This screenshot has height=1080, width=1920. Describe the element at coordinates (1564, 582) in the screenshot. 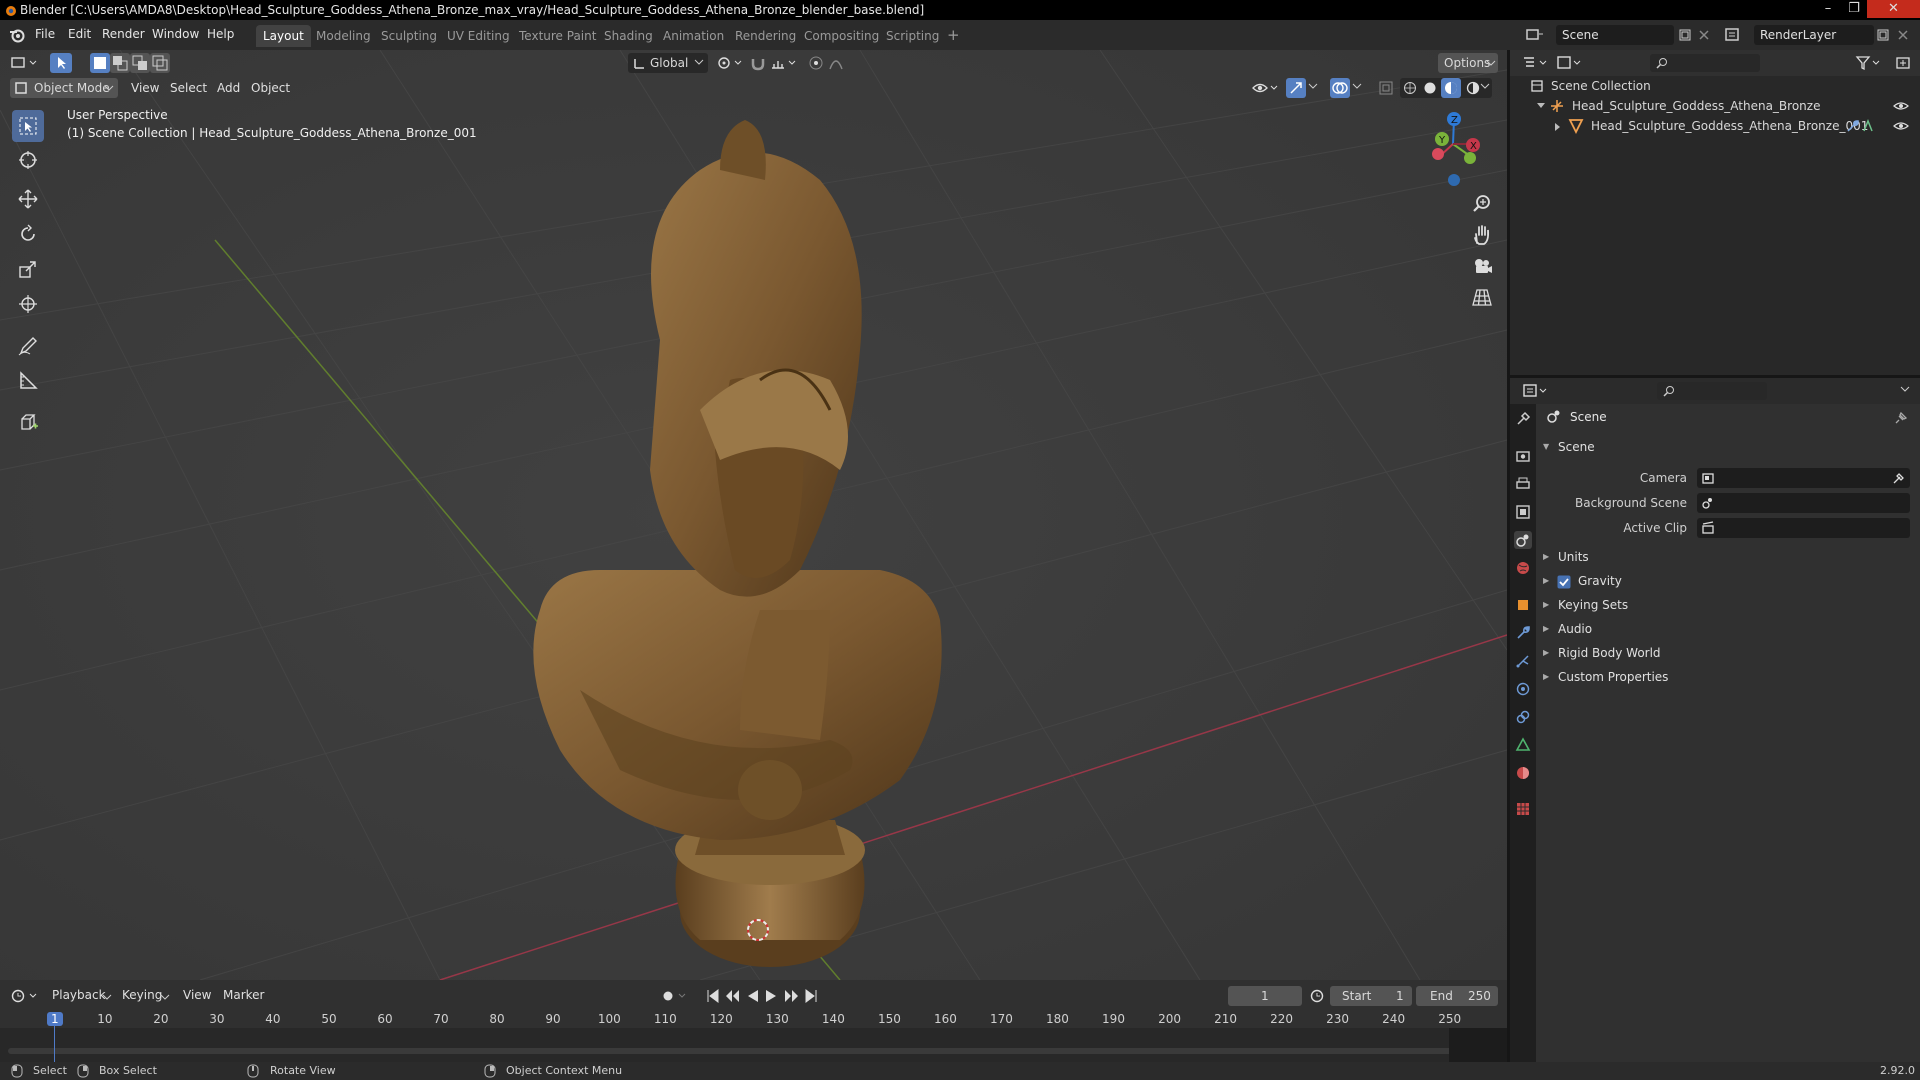

I see `gravity-checkbox` at that location.